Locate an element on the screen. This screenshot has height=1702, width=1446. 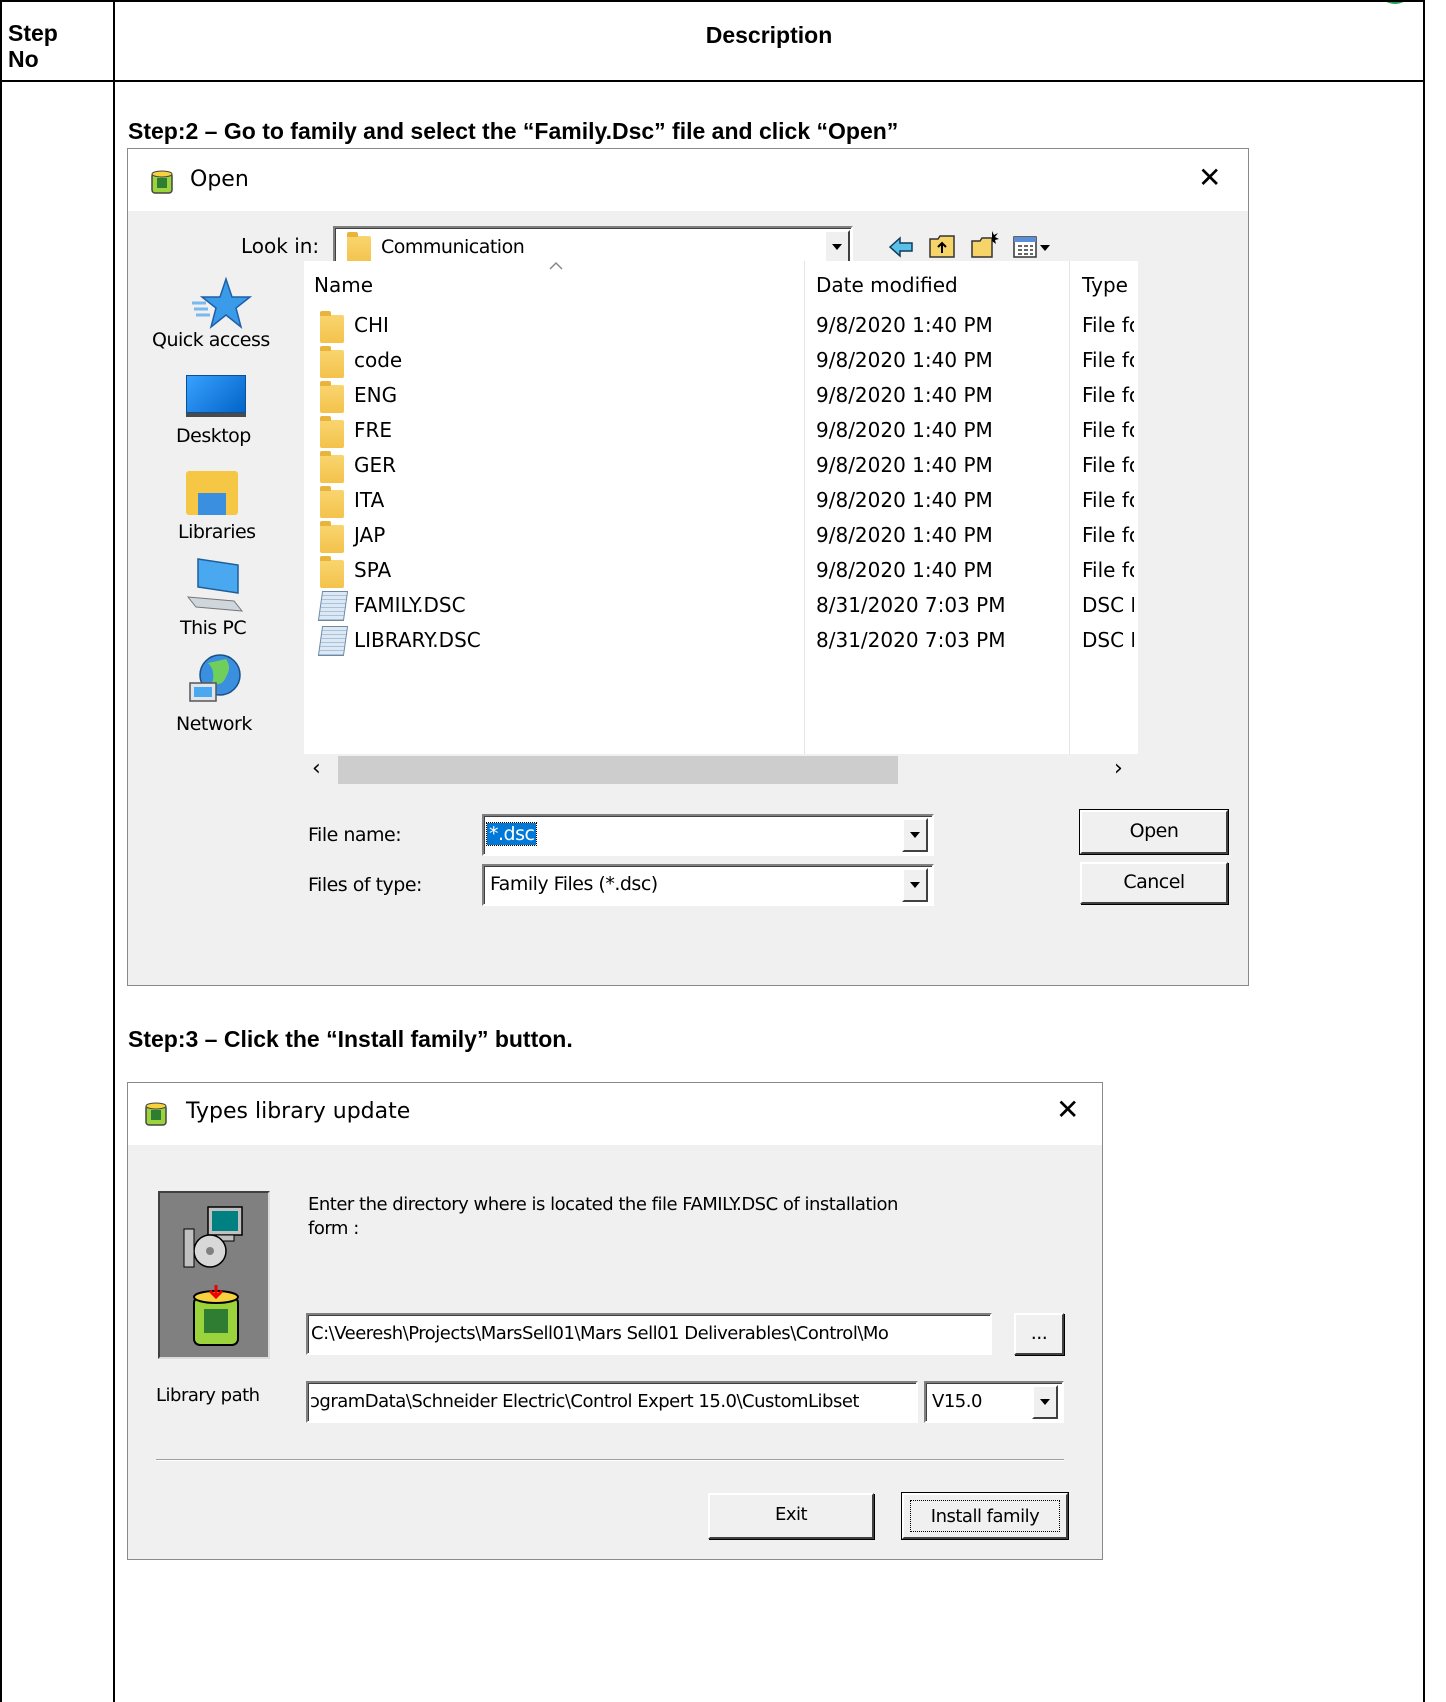
file-type-cell: DSC F is located at coordinates (1108, 640).